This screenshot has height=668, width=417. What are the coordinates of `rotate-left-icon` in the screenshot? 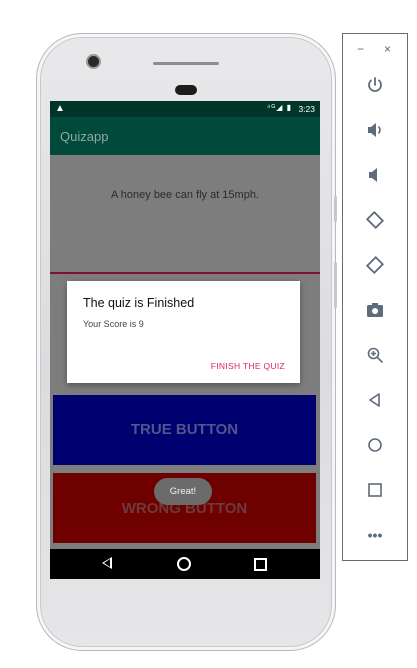 It's located at (375, 220).